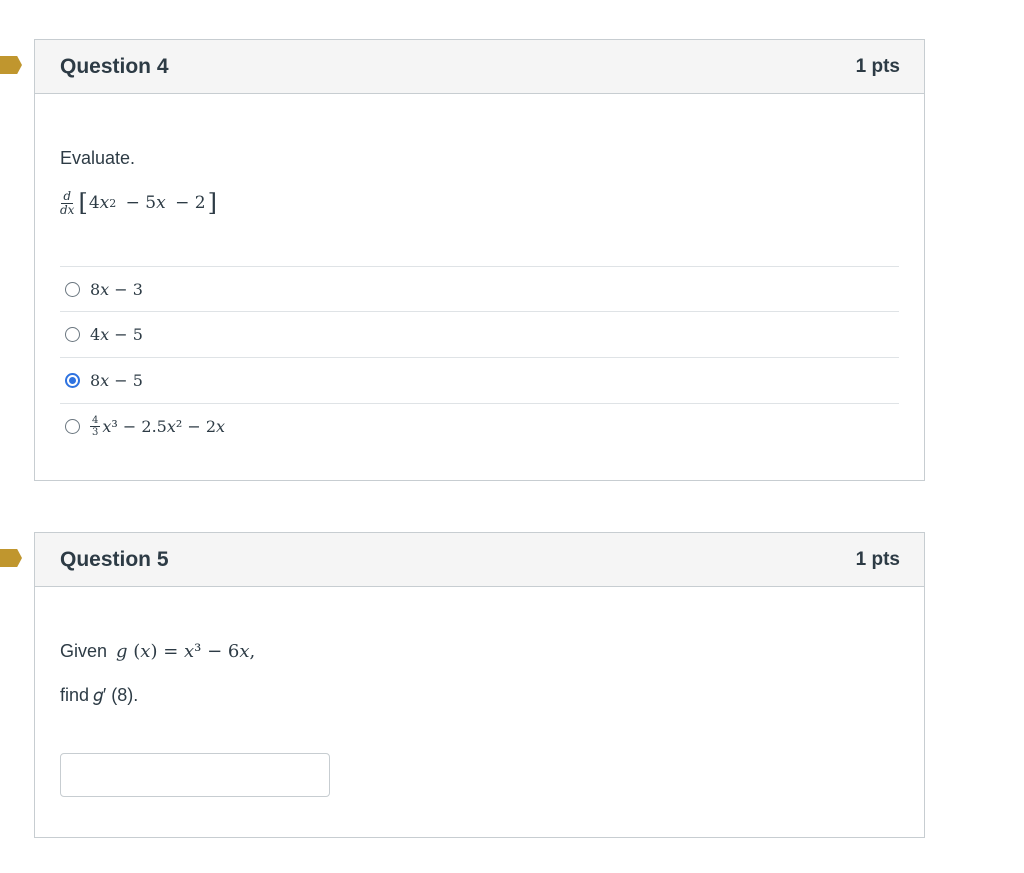 This screenshot has height=873, width=1024. Describe the element at coordinates (11, 558) in the screenshot. I see `question-5-flag-icon` at that location.